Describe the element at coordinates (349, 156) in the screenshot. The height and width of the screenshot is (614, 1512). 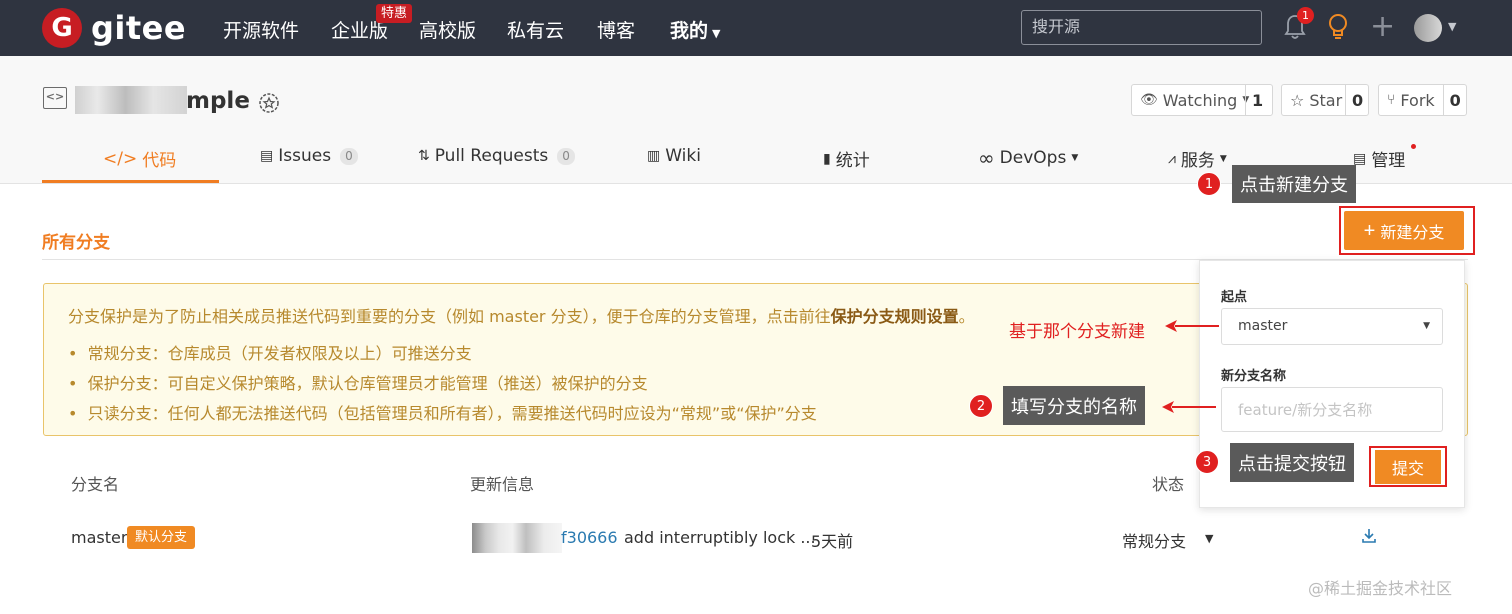
I see `issues-count: 0` at that location.